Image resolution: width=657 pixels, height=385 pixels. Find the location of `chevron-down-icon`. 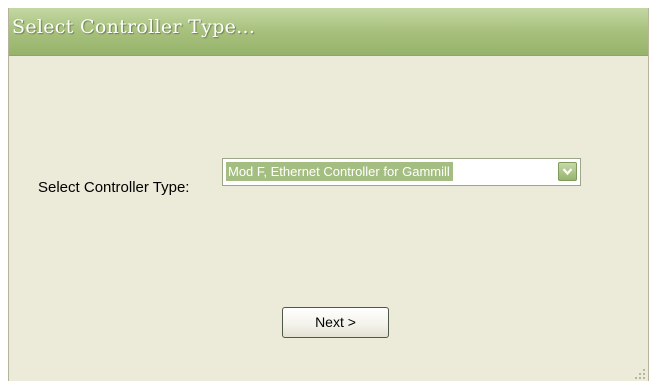

chevron-down-icon is located at coordinates (567, 171).